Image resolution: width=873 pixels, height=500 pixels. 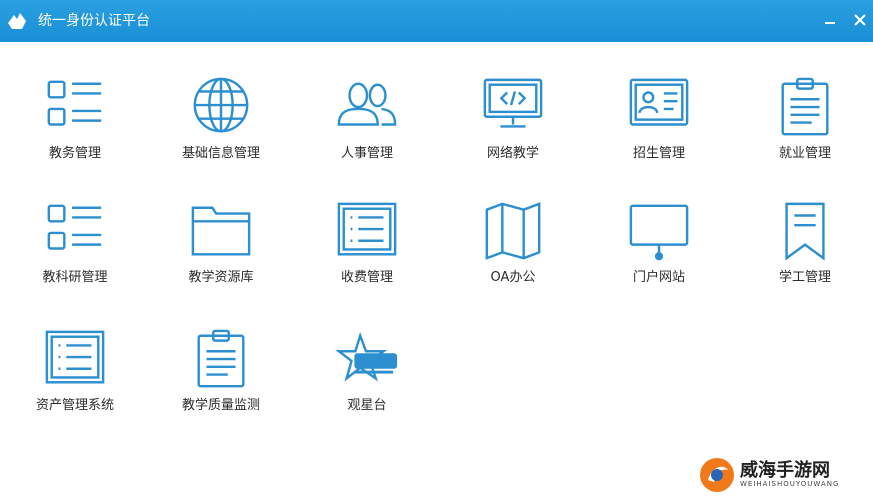 I want to click on tile-label: 就业管理, so click(x=804, y=153).